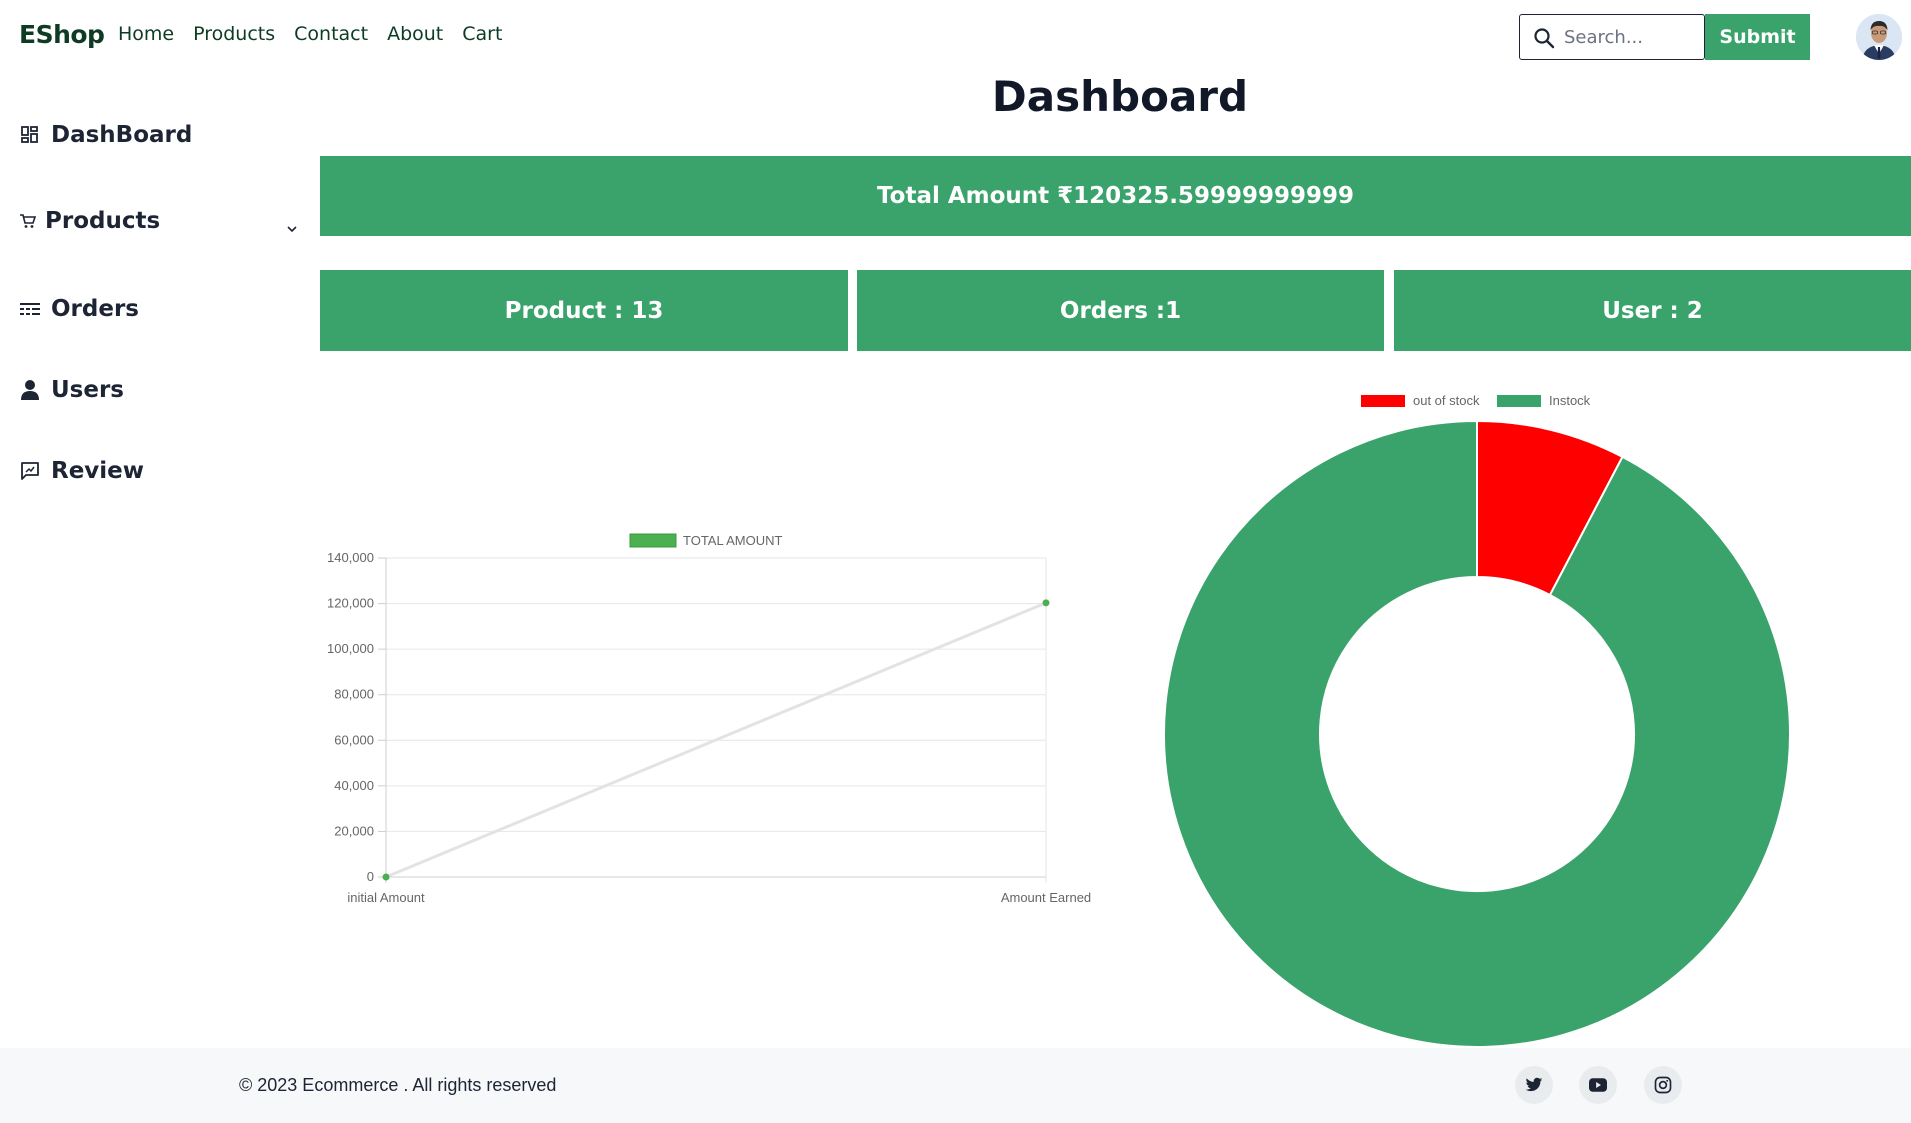 The height and width of the screenshot is (1123, 1911). What do you see at coordinates (1115, 196) in the screenshot?
I see `total-amount-card: Total Amount ₹120325.59999999999` at bounding box center [1115, 196].